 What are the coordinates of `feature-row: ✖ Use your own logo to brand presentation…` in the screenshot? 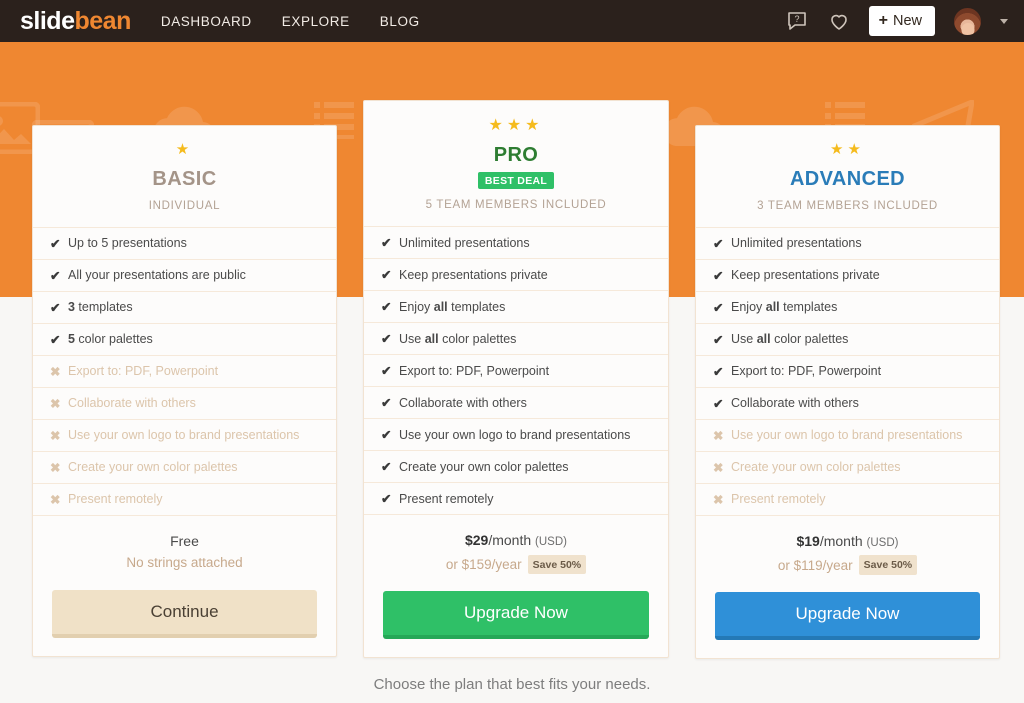 It's located at (847, 436).